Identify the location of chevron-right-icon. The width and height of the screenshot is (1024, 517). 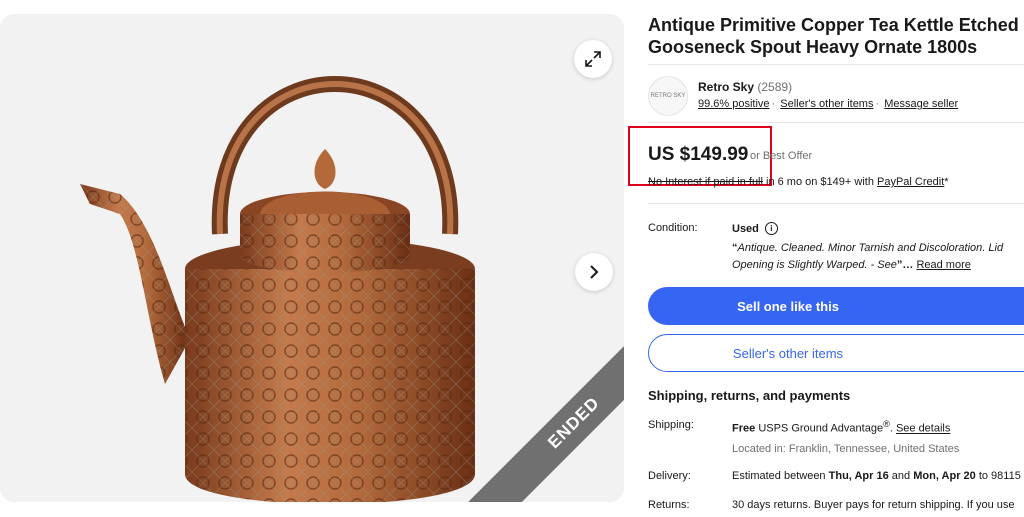
(594, 272).